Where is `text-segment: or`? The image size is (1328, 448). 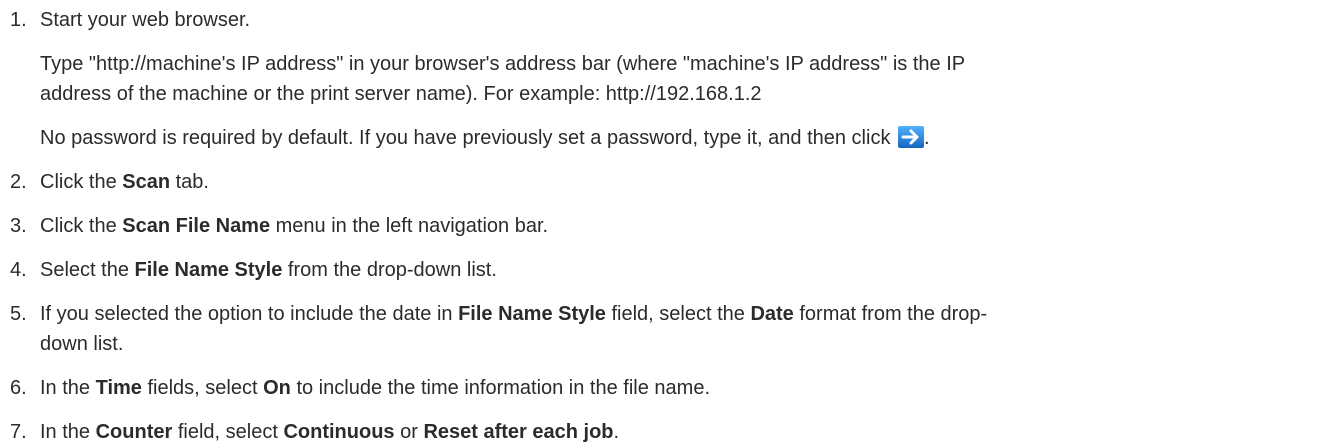
text-segment: or is located at coordinates (409, 432).